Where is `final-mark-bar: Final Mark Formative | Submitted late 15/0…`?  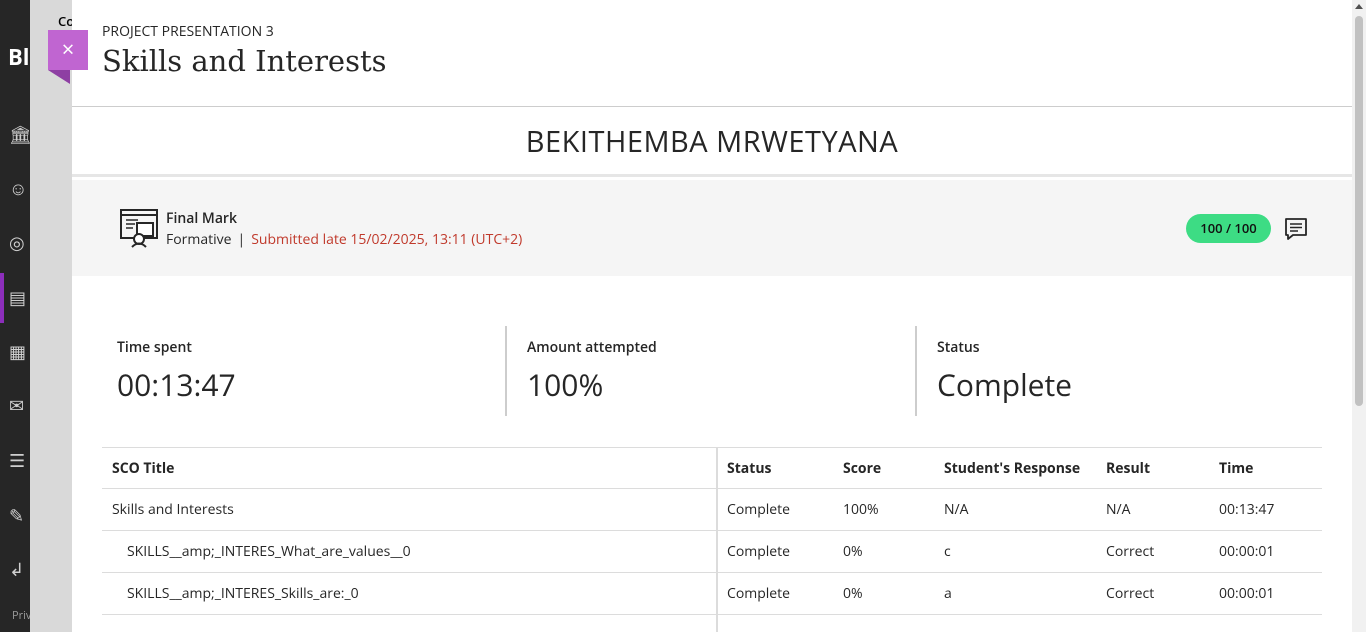
final-mark-bar: Final Mark Formative | Submitted late 15/0… is located at coordinates (712, 228).